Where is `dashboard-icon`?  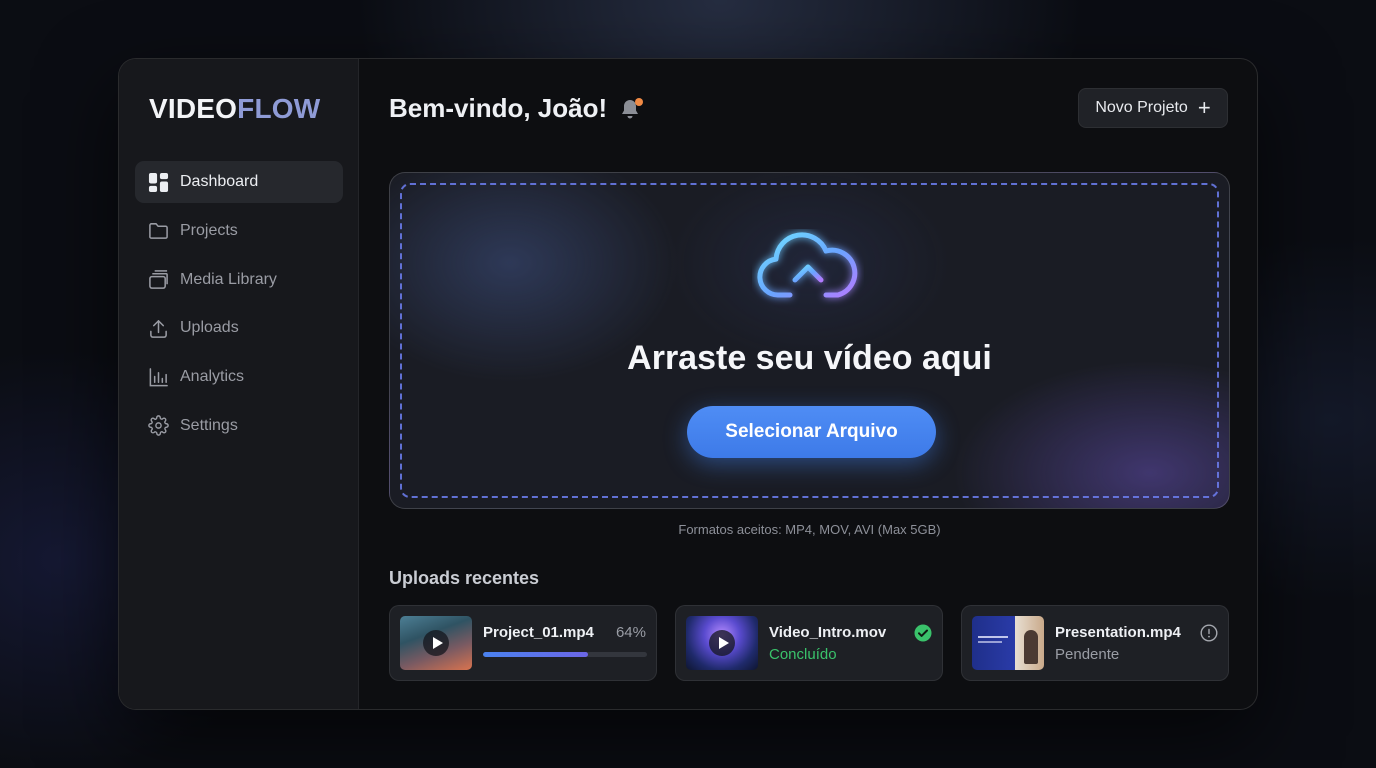 dashboard-icon is located at coordinates (158, 182).